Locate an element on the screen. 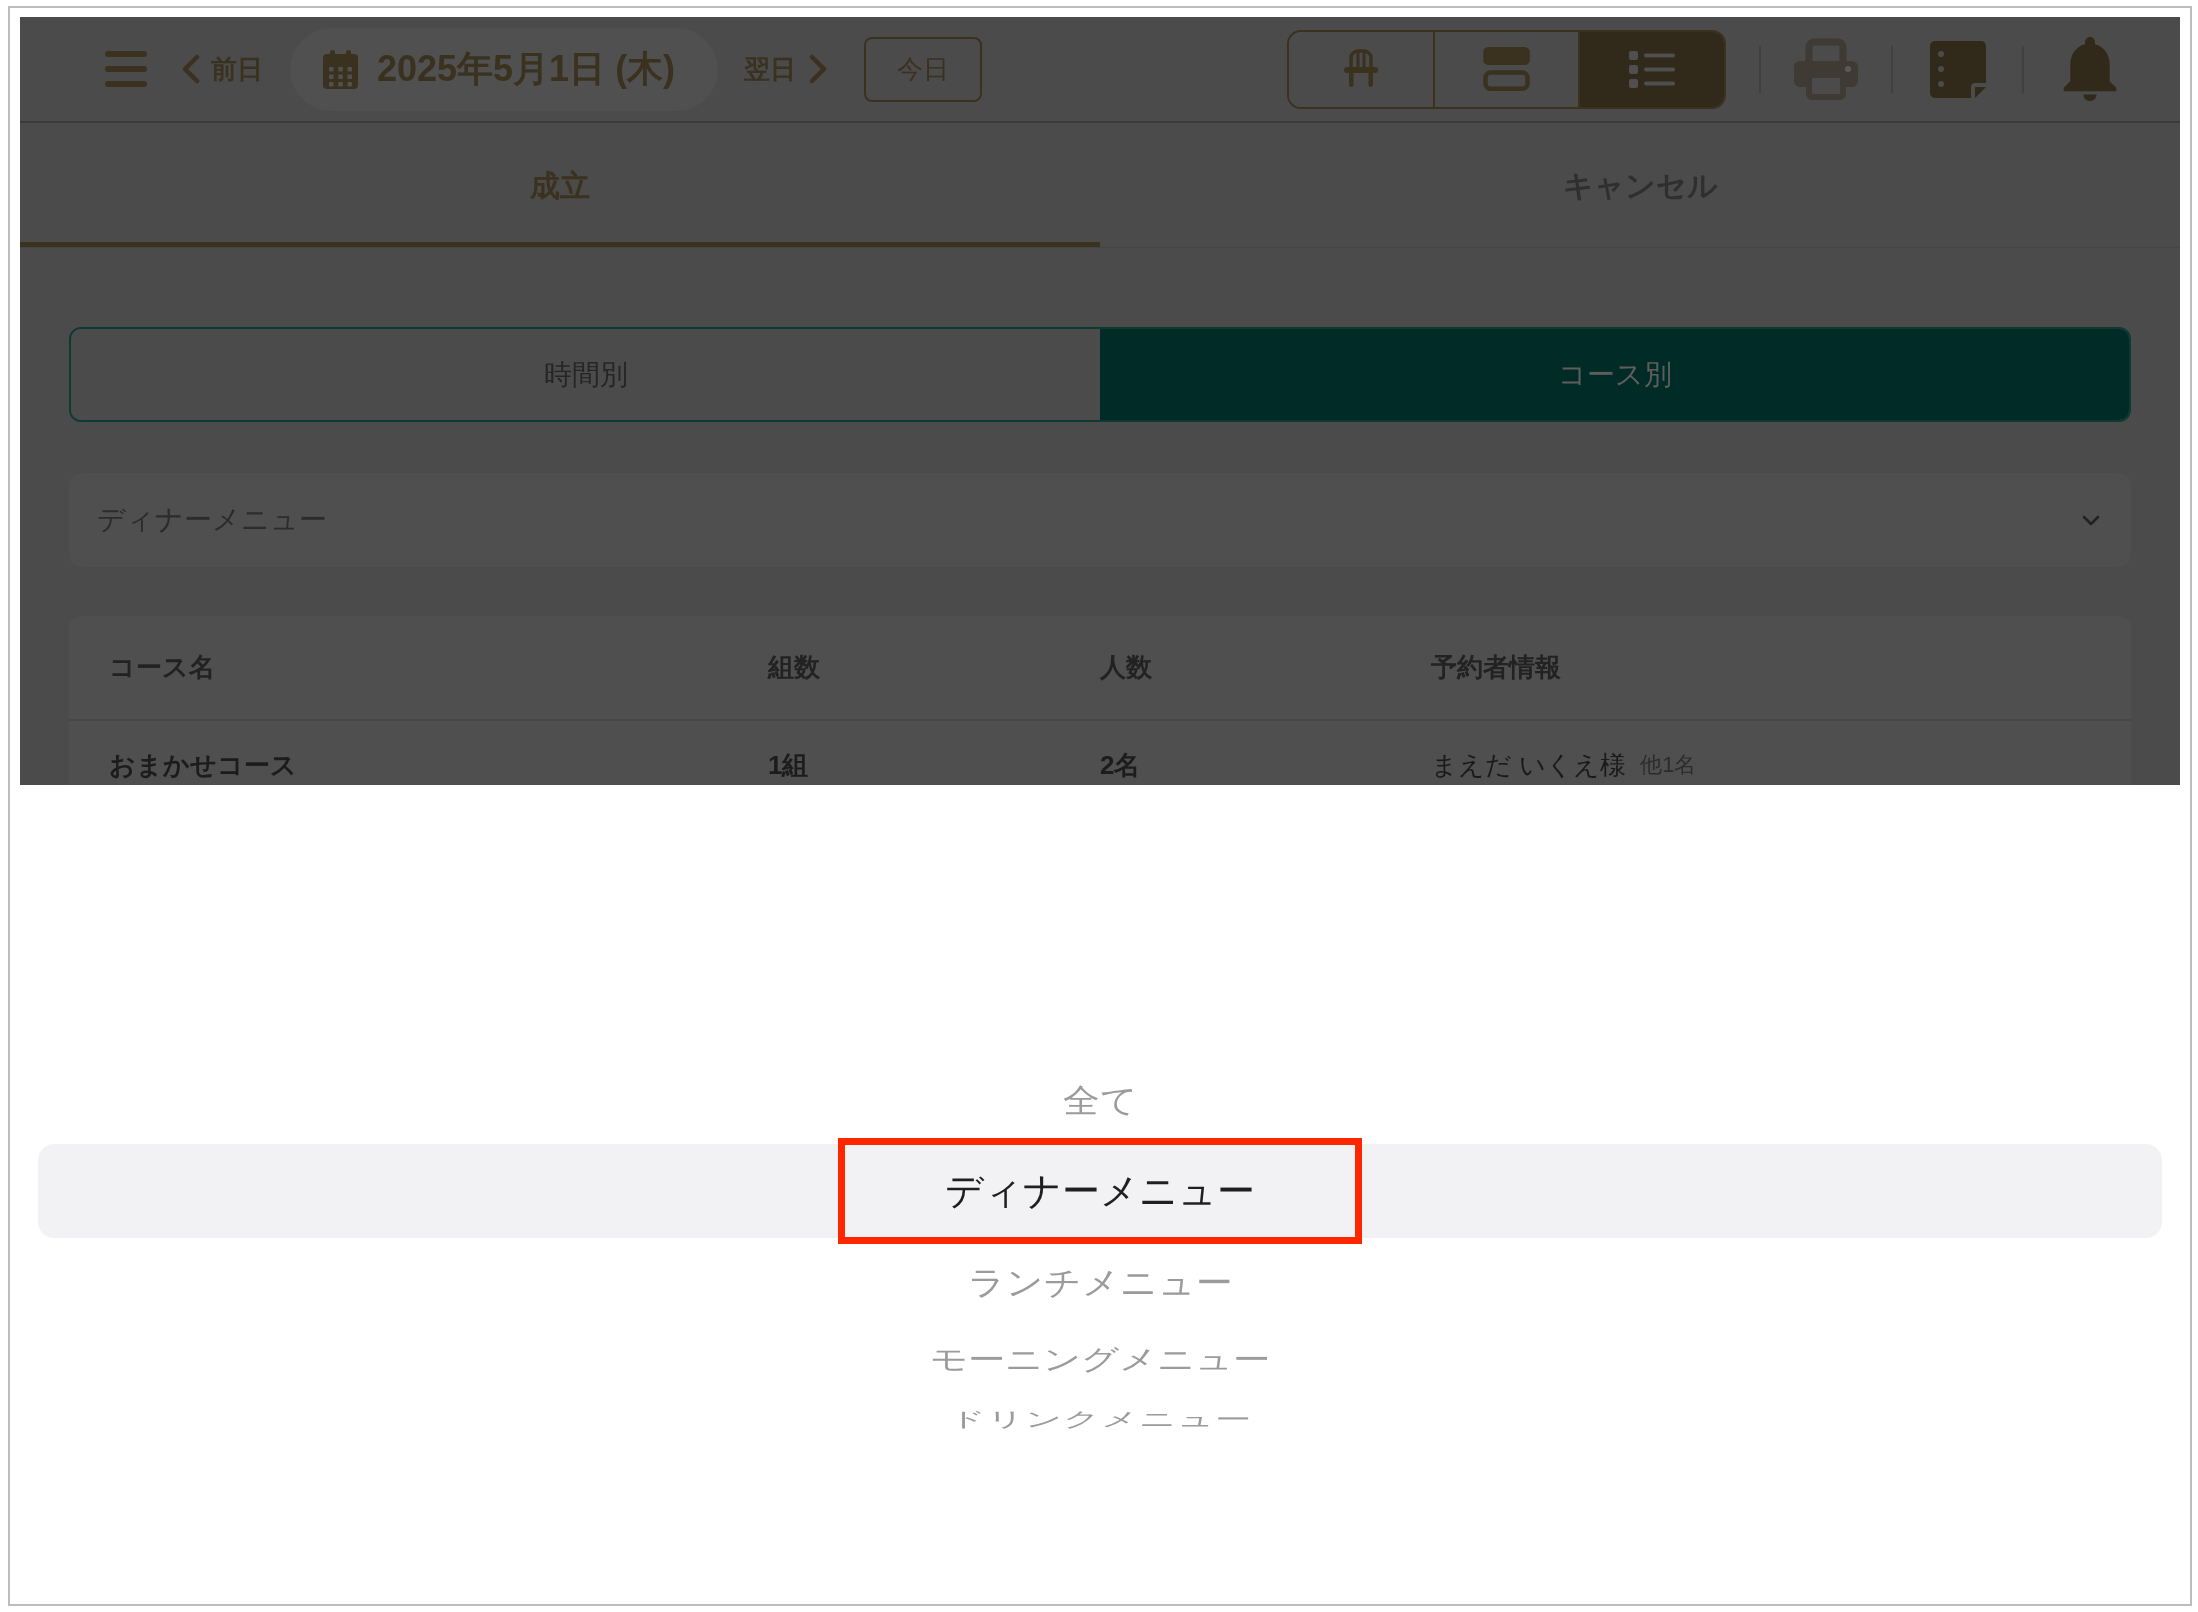 The width and height of the screenshot is (2198, 1612). list-icon is located at coordinates (1652, 69).